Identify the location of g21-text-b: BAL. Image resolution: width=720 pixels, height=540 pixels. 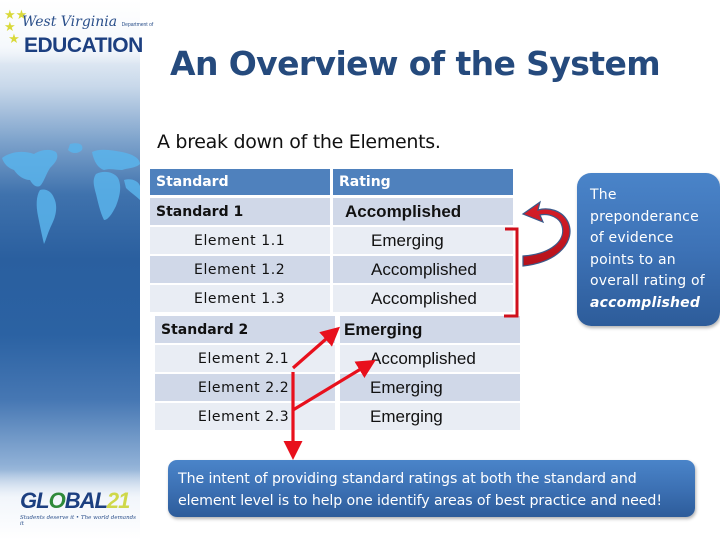
(86, 500).